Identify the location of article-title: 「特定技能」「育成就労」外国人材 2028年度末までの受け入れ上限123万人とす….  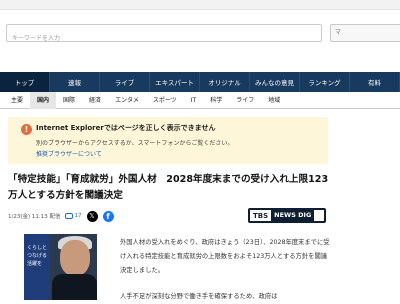
(168, 187).